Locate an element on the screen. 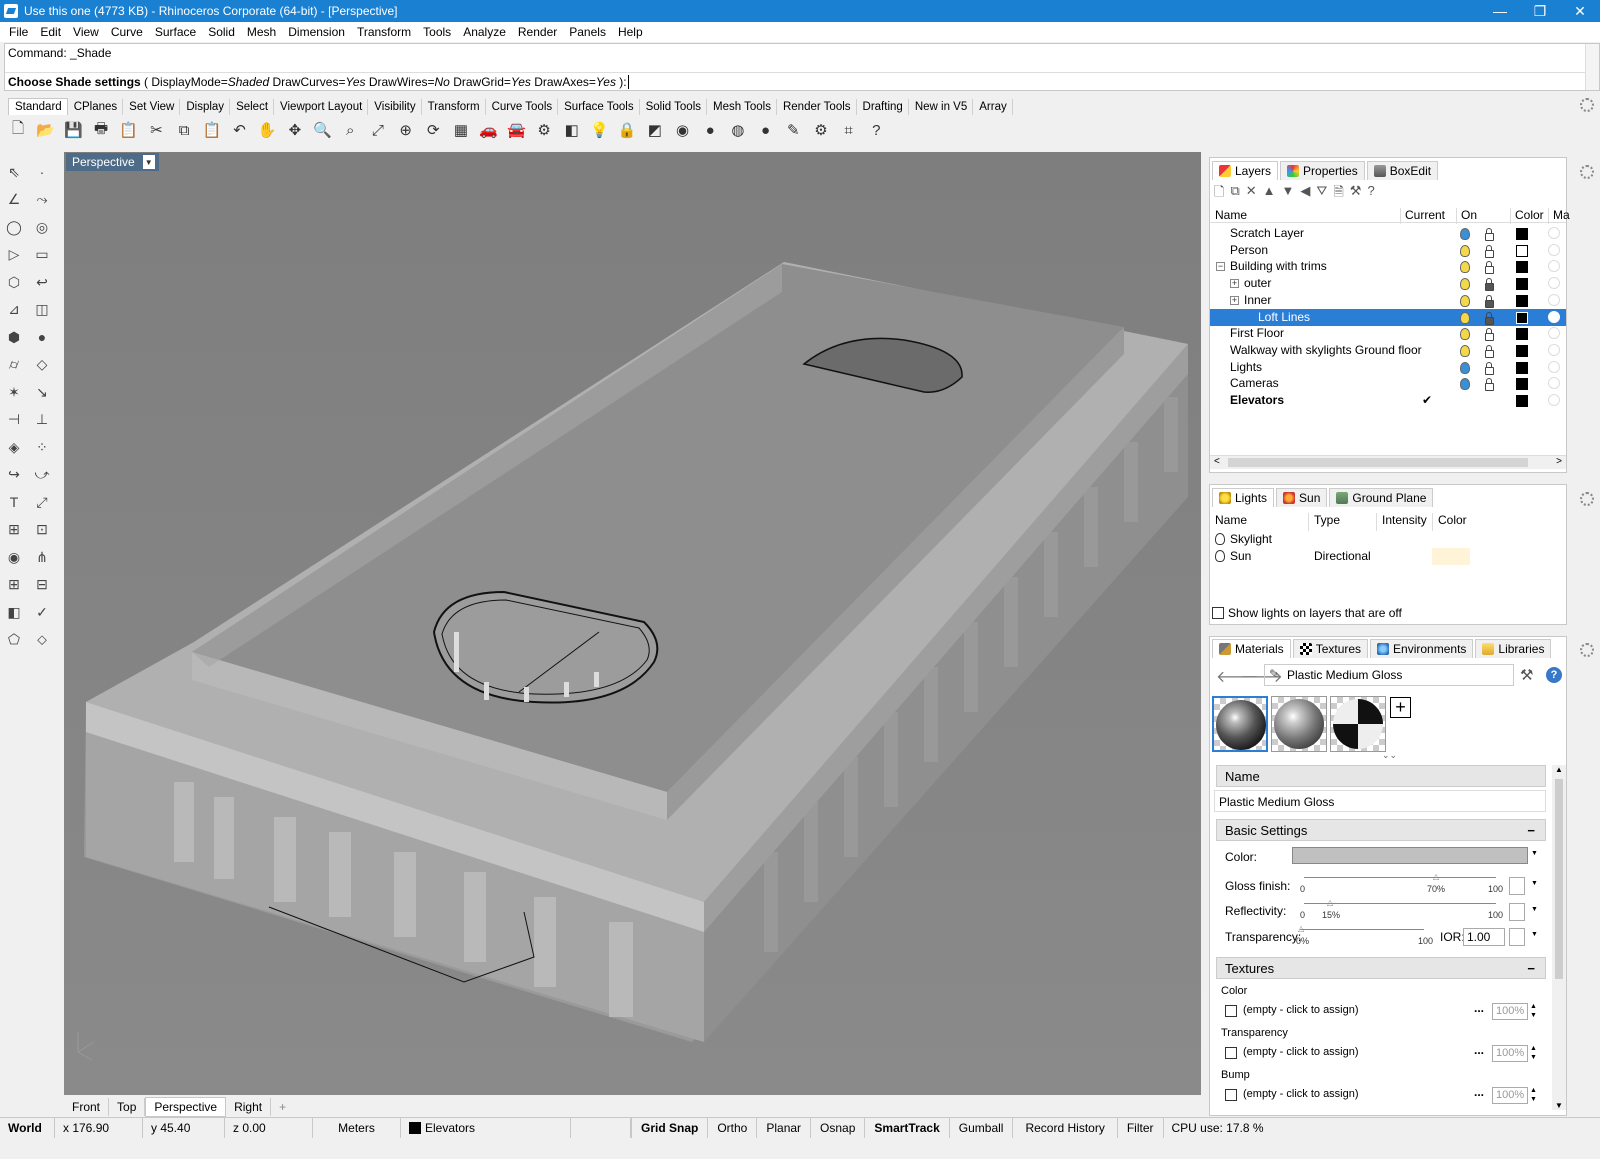  new-file-icon: 🗋 is located at coordinates (18, 130).